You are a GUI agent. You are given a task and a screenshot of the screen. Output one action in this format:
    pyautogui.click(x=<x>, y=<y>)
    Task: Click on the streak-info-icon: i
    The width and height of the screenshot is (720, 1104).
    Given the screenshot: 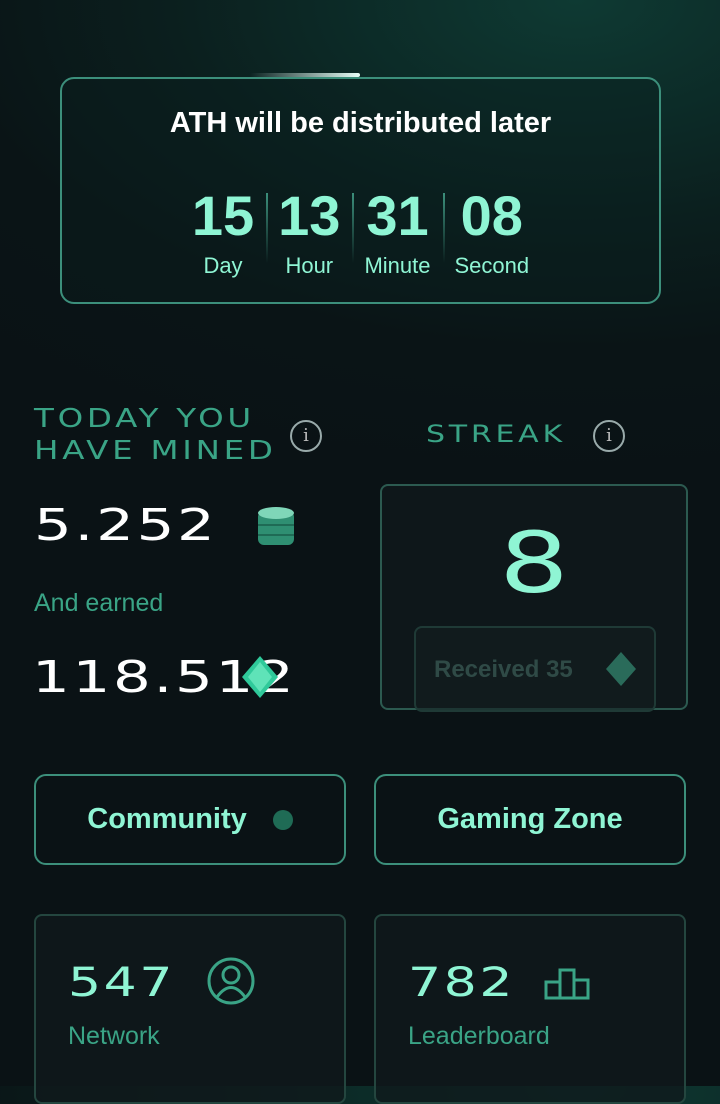 What is the action you would take?
    pyautogui.click(x=609, y=436)
    